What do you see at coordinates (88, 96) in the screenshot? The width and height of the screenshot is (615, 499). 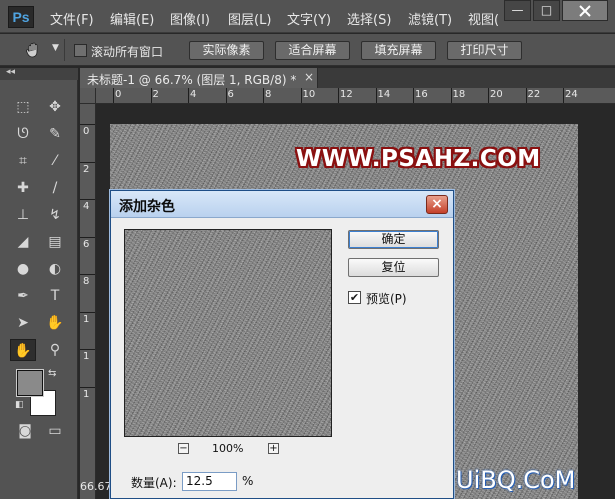 I see `ruler-origin` at bounding box center [88, 96].